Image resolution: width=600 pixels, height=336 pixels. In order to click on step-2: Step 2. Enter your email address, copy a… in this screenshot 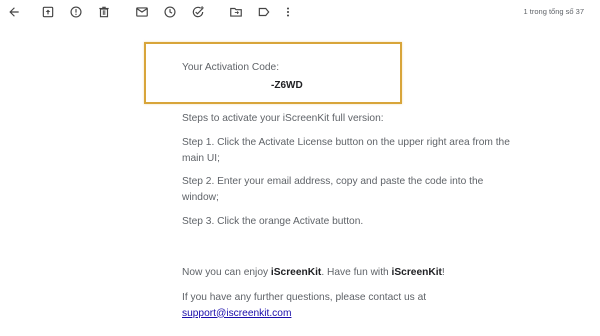, I will do `click(333, 189)`.